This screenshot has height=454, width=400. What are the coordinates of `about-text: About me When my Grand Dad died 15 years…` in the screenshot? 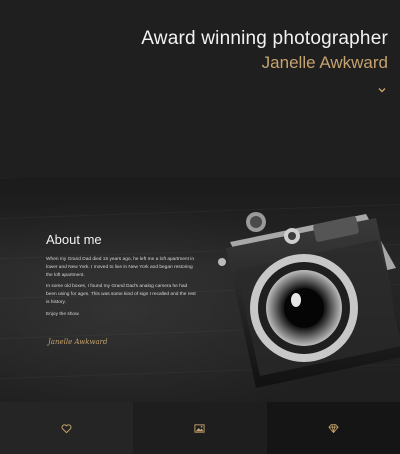 It's located at (122, 277).